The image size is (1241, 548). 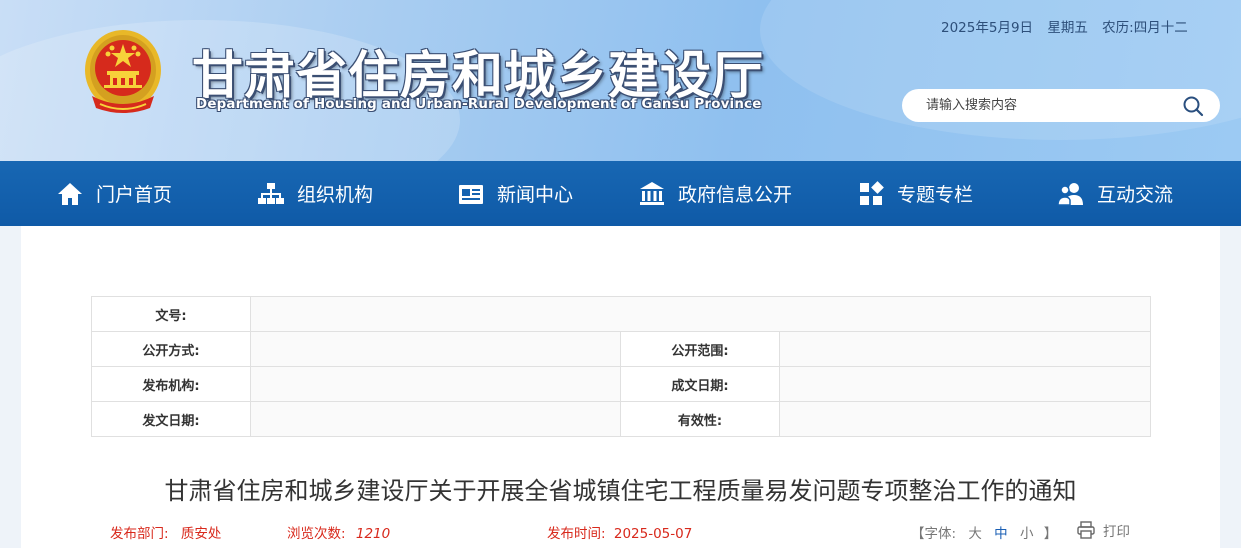 I want to click on national-emblem-icon, so click(x=123, y=71).